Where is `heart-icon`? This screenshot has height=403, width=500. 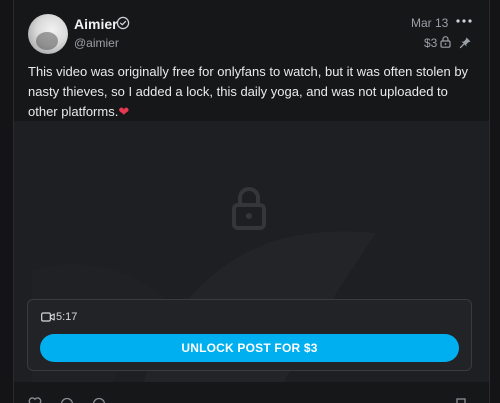
heart-icon is located at coordinates (35, 400).